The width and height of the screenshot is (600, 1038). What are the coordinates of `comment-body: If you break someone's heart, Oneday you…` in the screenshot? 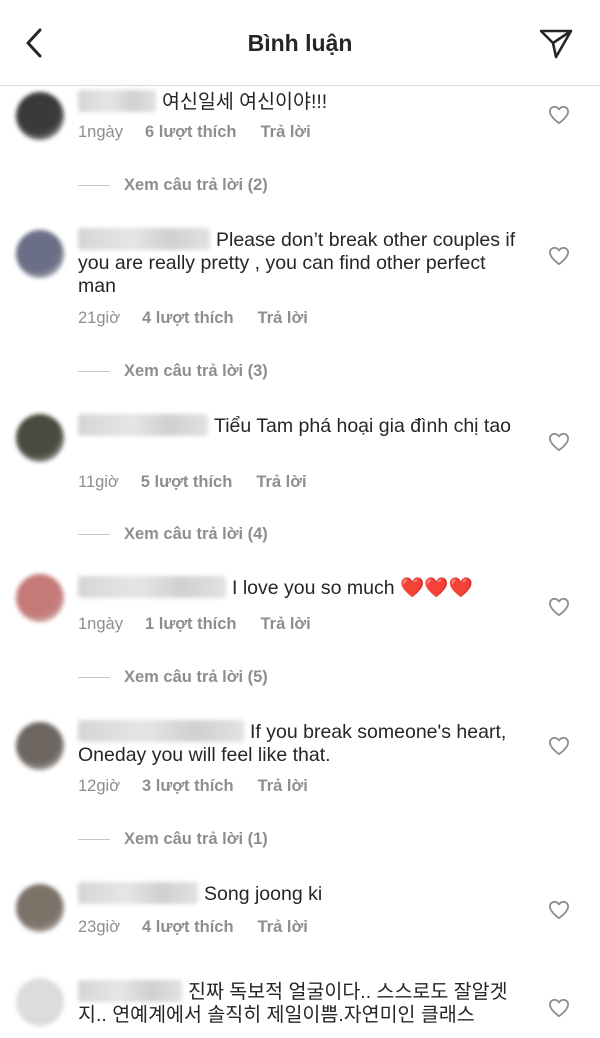 It's located at (298, 743).